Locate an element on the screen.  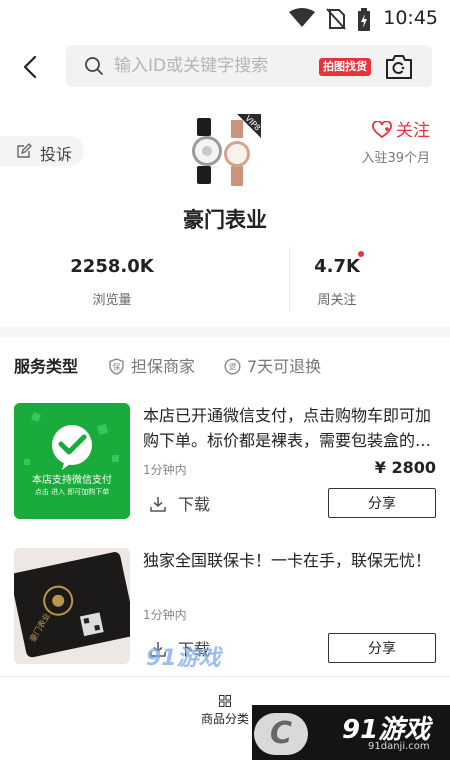
watermark-logo-right: C 91游戏 91danji.com is located at coordinates (351, 732).